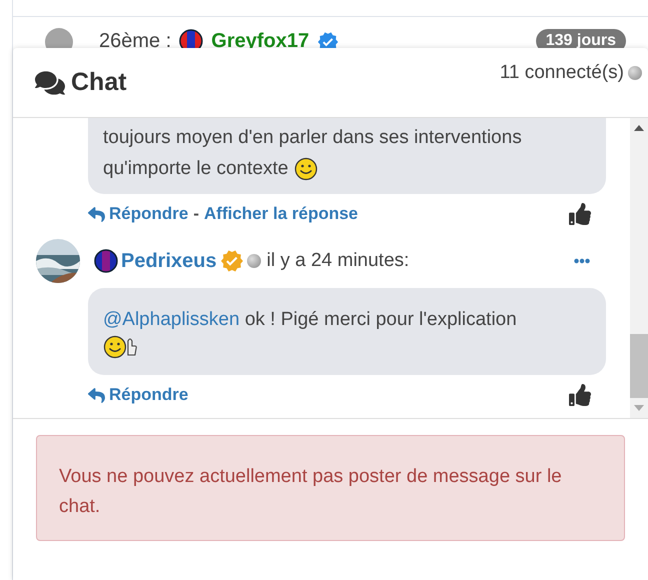  Describe the element at coordinates (338, 261) in the screenshot. I see `message-time: il y a 24 minutes:` at that location.